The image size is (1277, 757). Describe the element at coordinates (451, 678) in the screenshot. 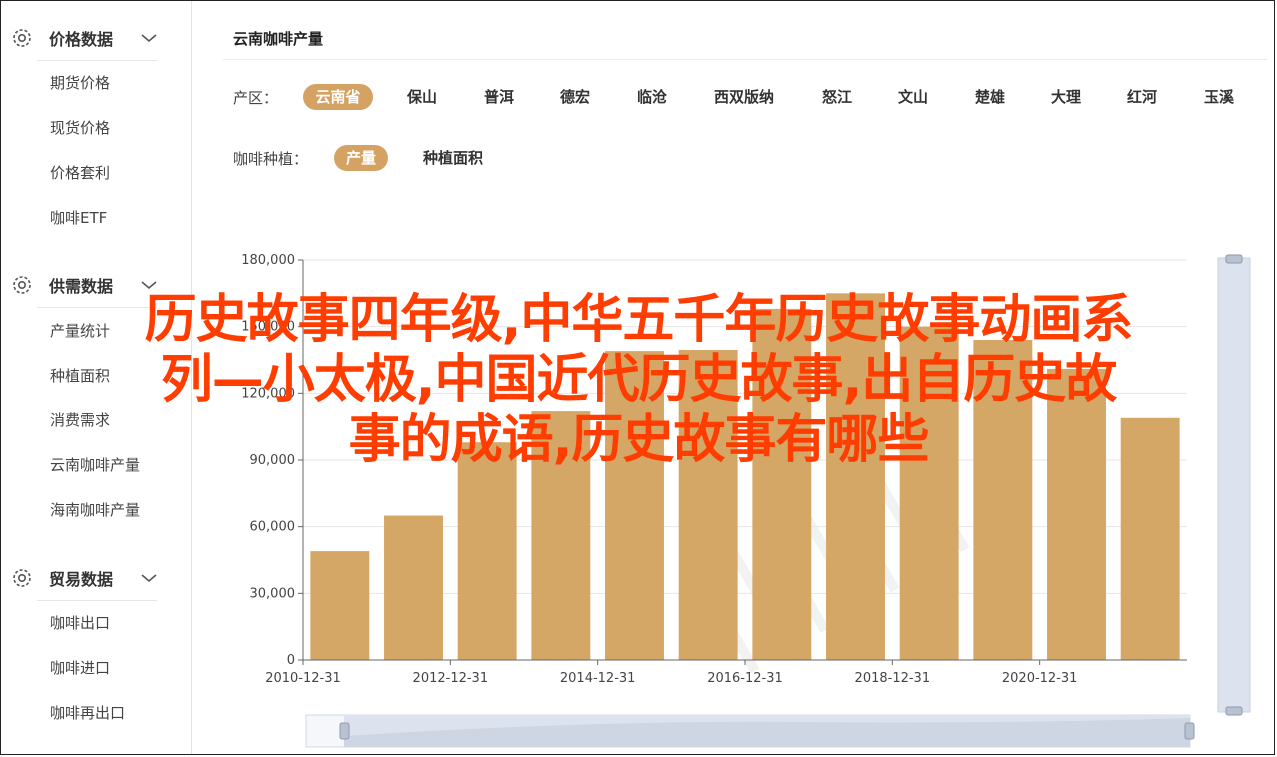

I see `x-tick-label: 2012-12-31` at that location.